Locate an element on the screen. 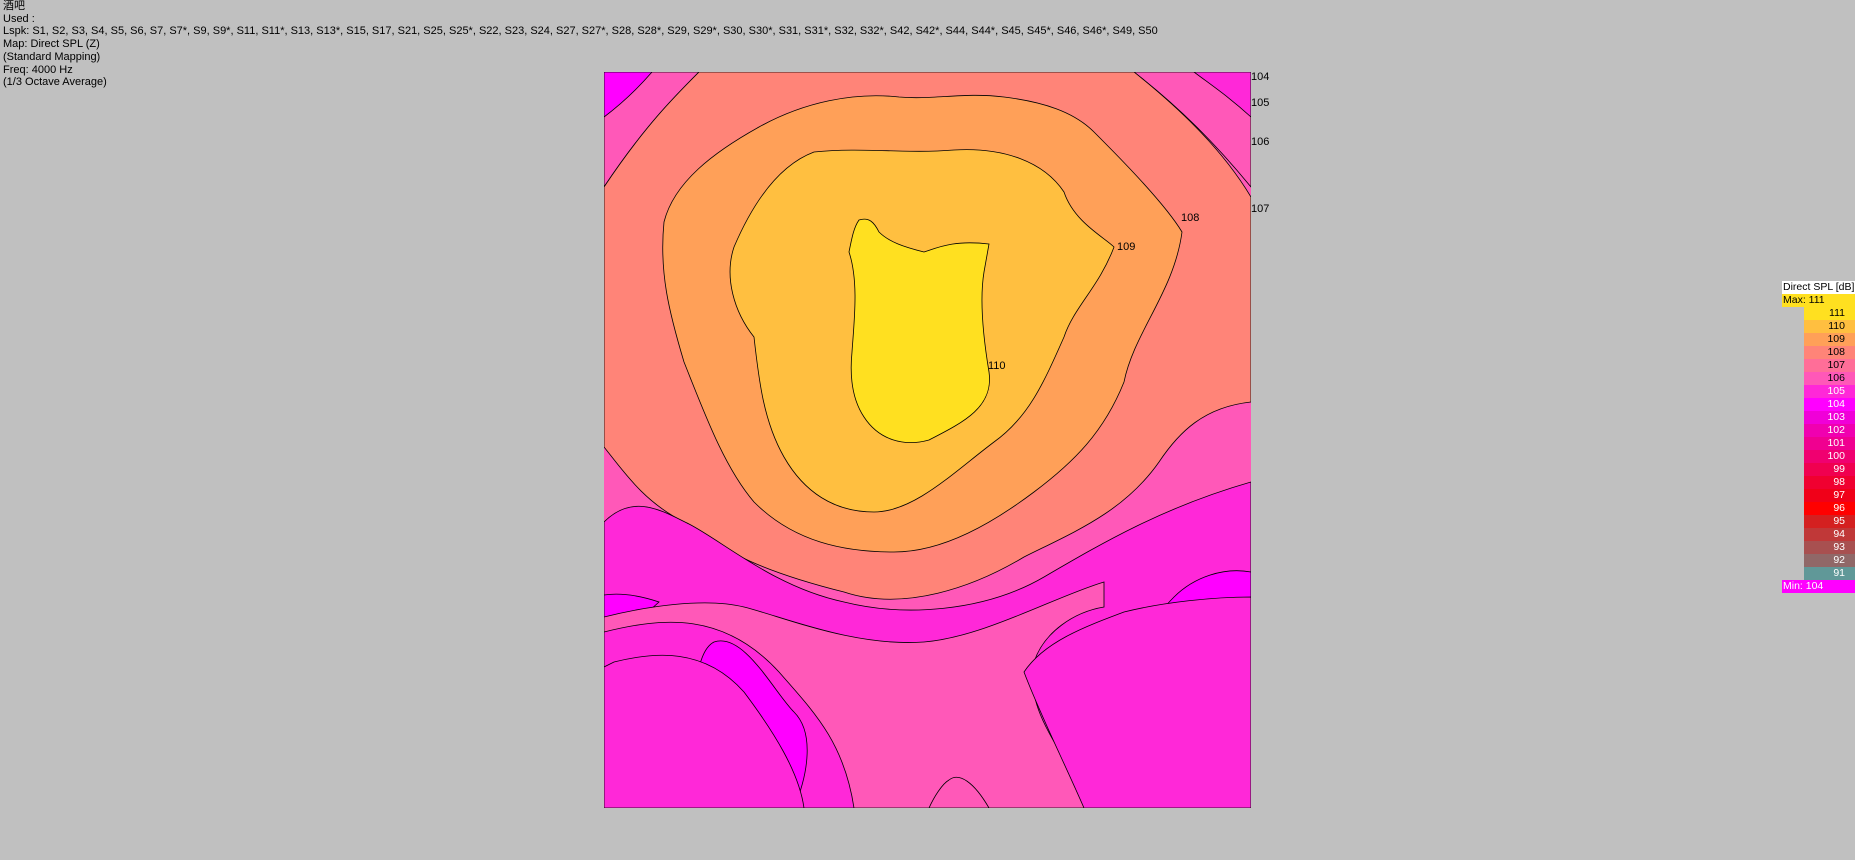  legend-value: 92 is located at coordinates (1839, 560).